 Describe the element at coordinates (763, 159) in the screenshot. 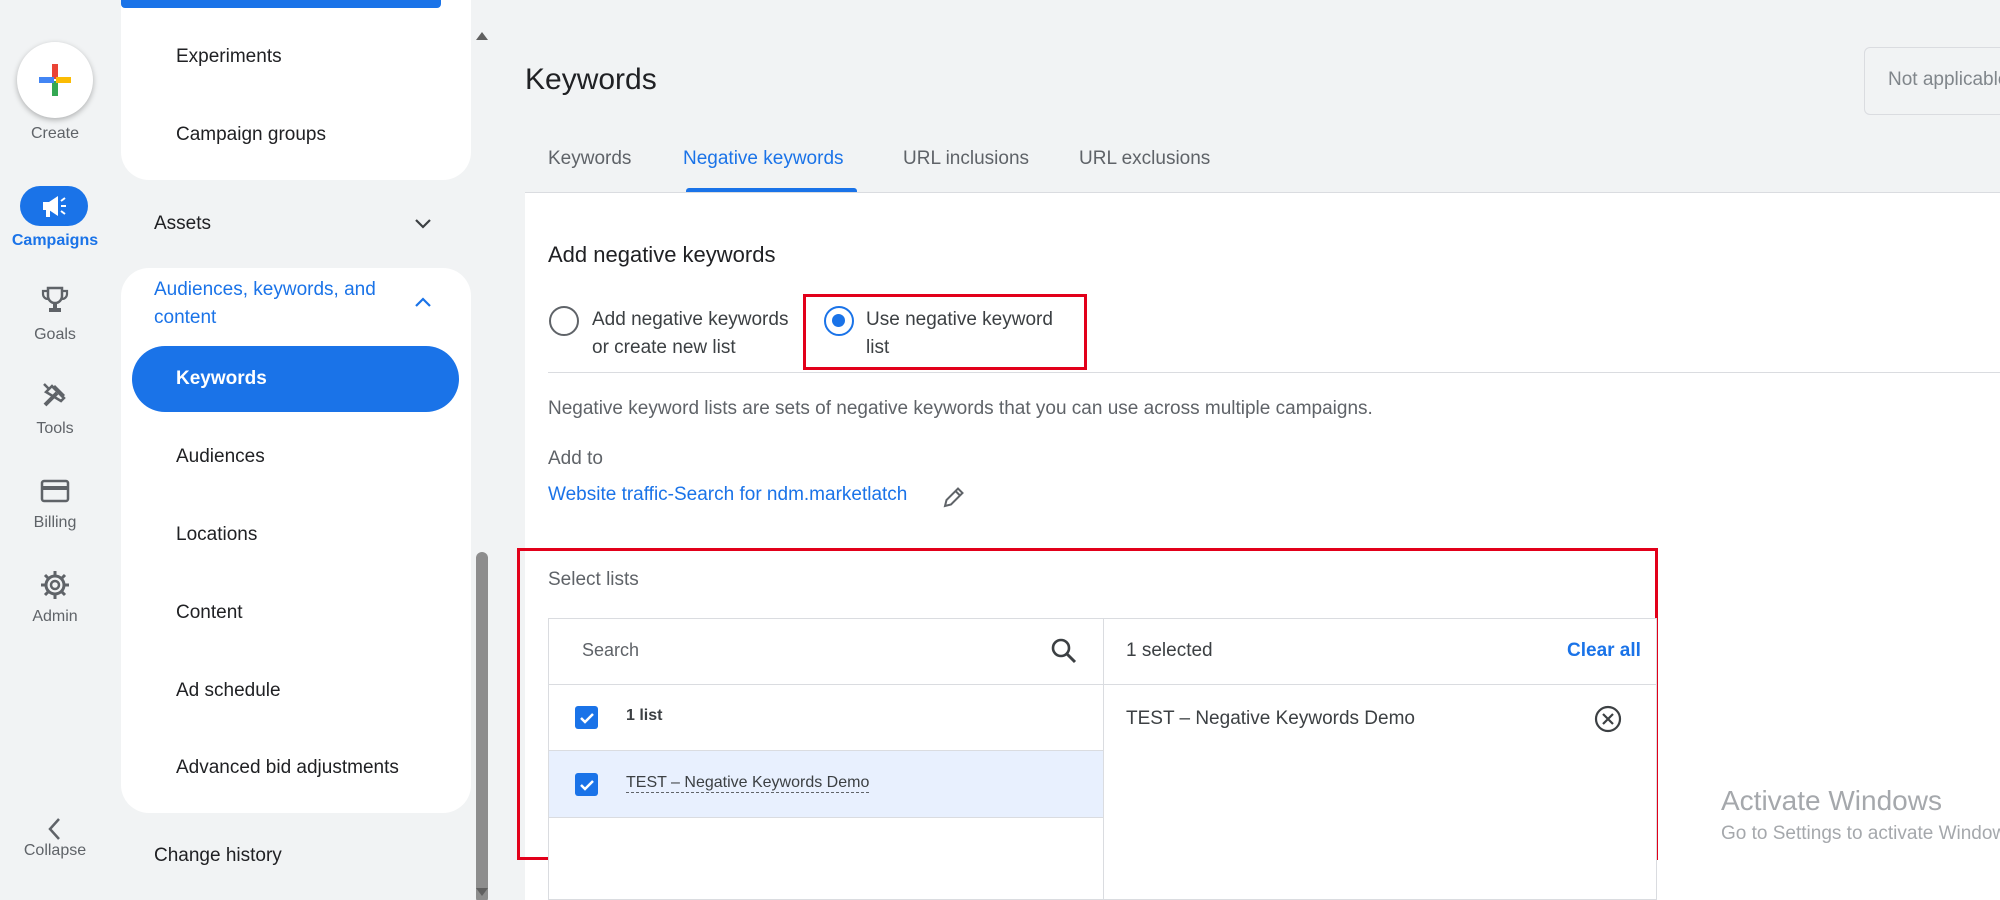

I see `tab-negative-keywords: Negative keywords` at that location.